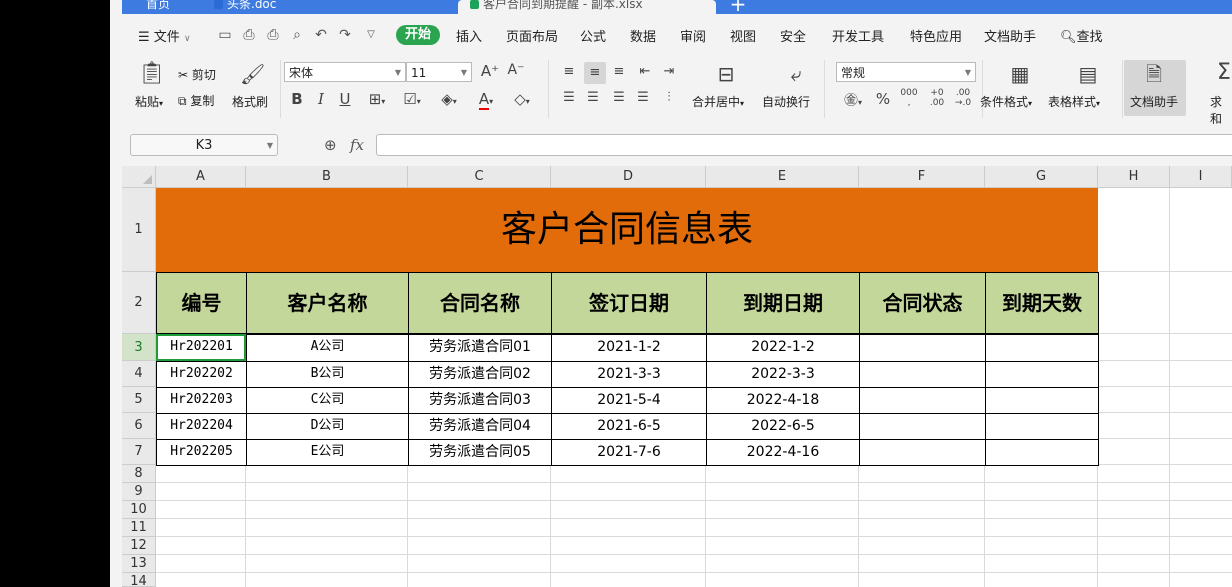 The image size is (1232, 587). Describe the element at coordinates (1169, 387) in the screenshot. I see `gridline-vertical` at that location.